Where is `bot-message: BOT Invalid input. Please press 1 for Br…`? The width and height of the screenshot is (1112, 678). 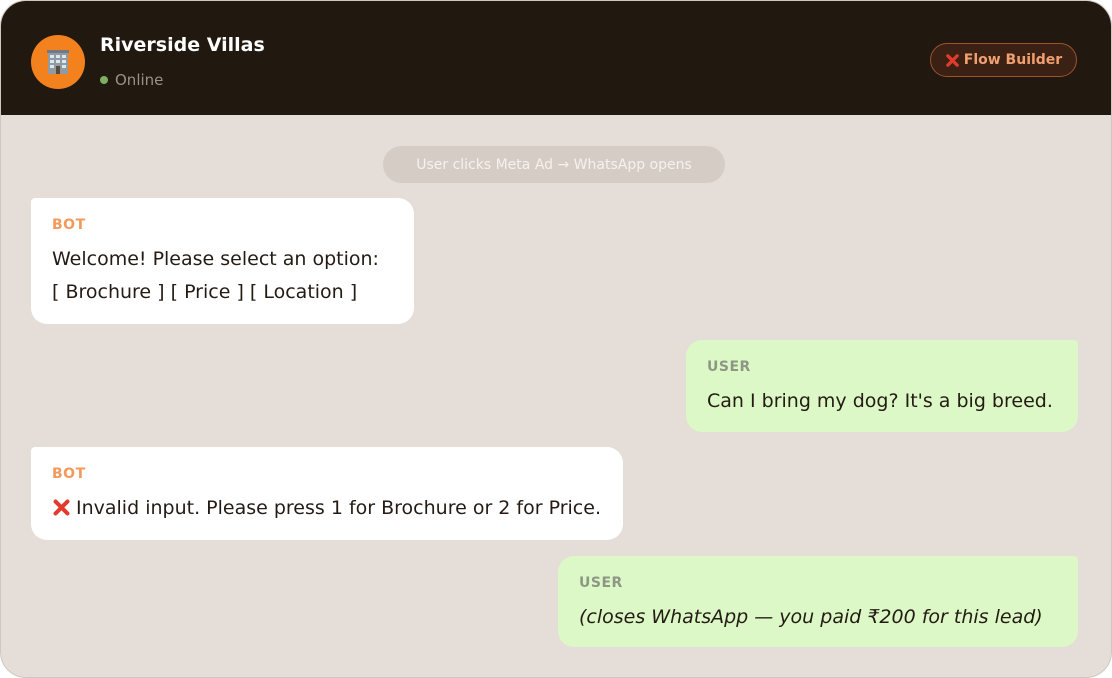
bot-message: BOT Invalid input. Please press 1 for Br… is located at coordinates (327, 493).